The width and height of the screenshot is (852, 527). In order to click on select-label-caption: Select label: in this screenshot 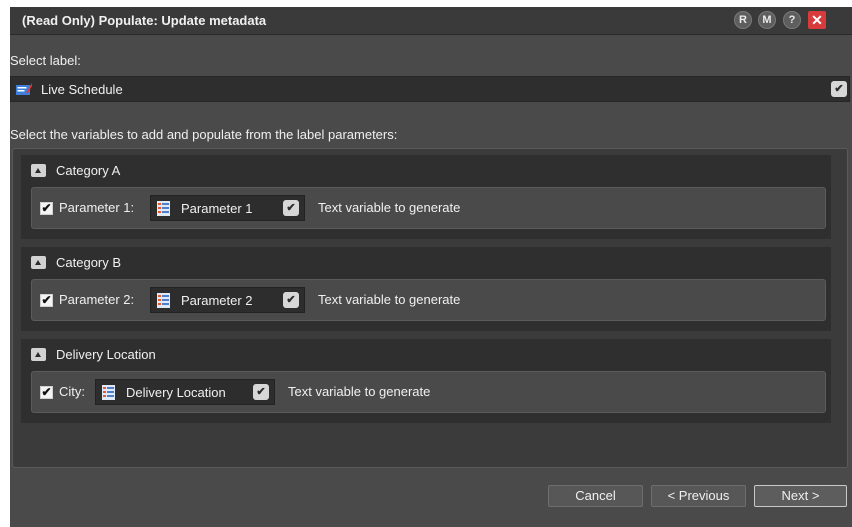, I will do `click(45, 60)`.